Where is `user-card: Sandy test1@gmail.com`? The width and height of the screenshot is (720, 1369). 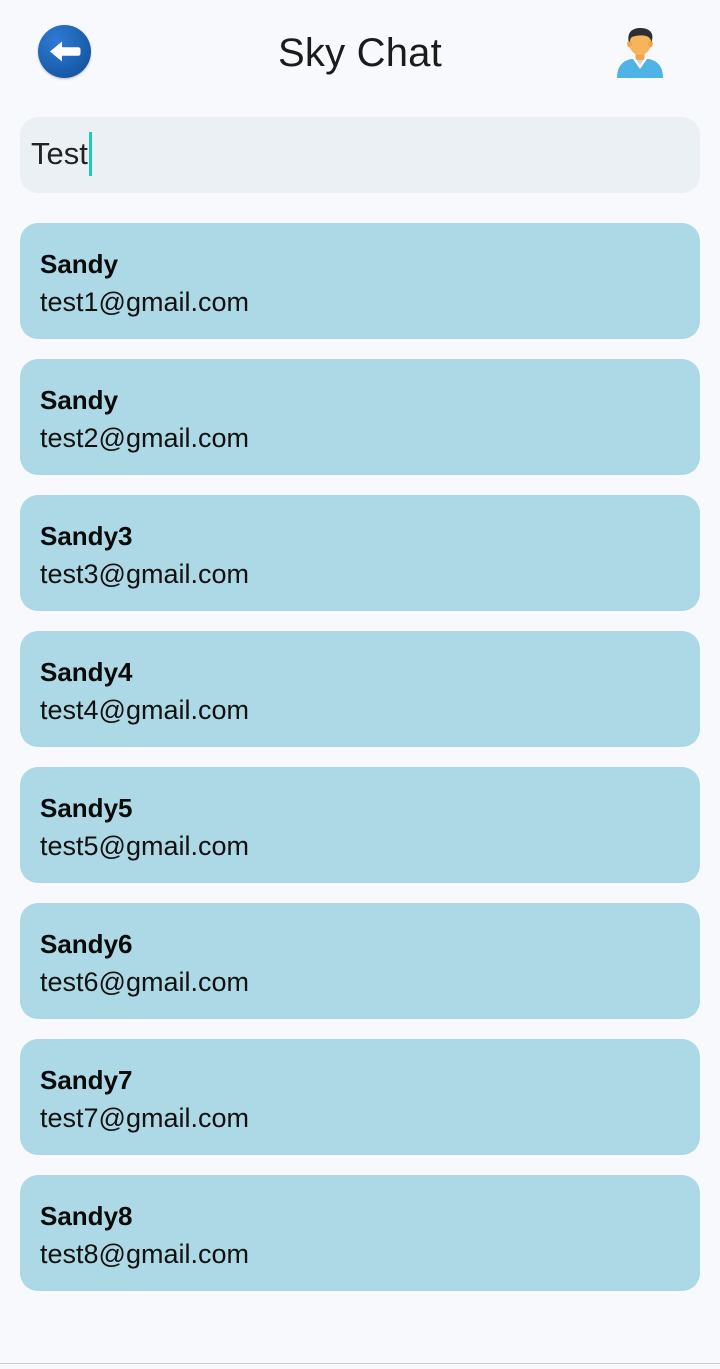 user-card: Sandy test1@gmail.com is located at coordinates (360, 281).